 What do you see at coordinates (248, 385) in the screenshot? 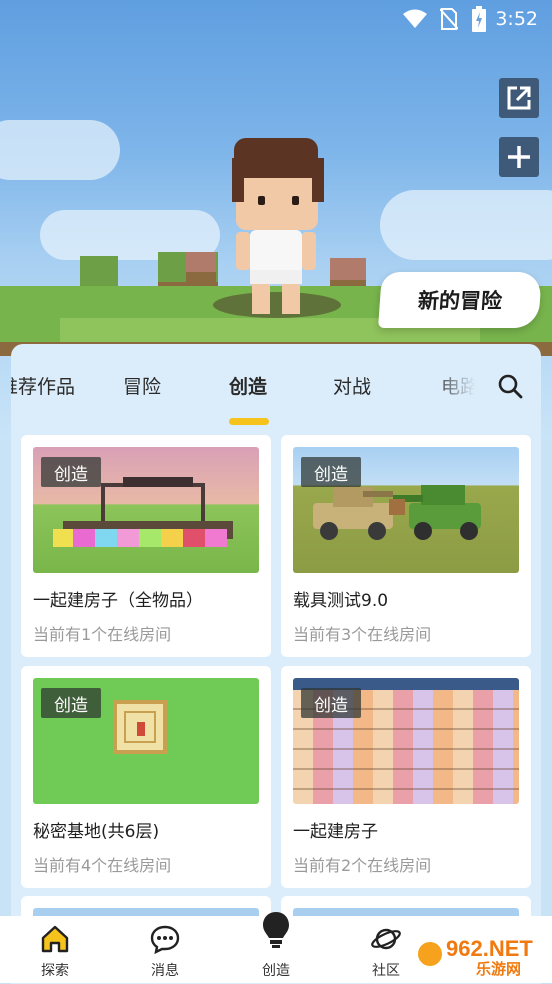
I see `tab-create: 创造` at bounding box center [248, 385].